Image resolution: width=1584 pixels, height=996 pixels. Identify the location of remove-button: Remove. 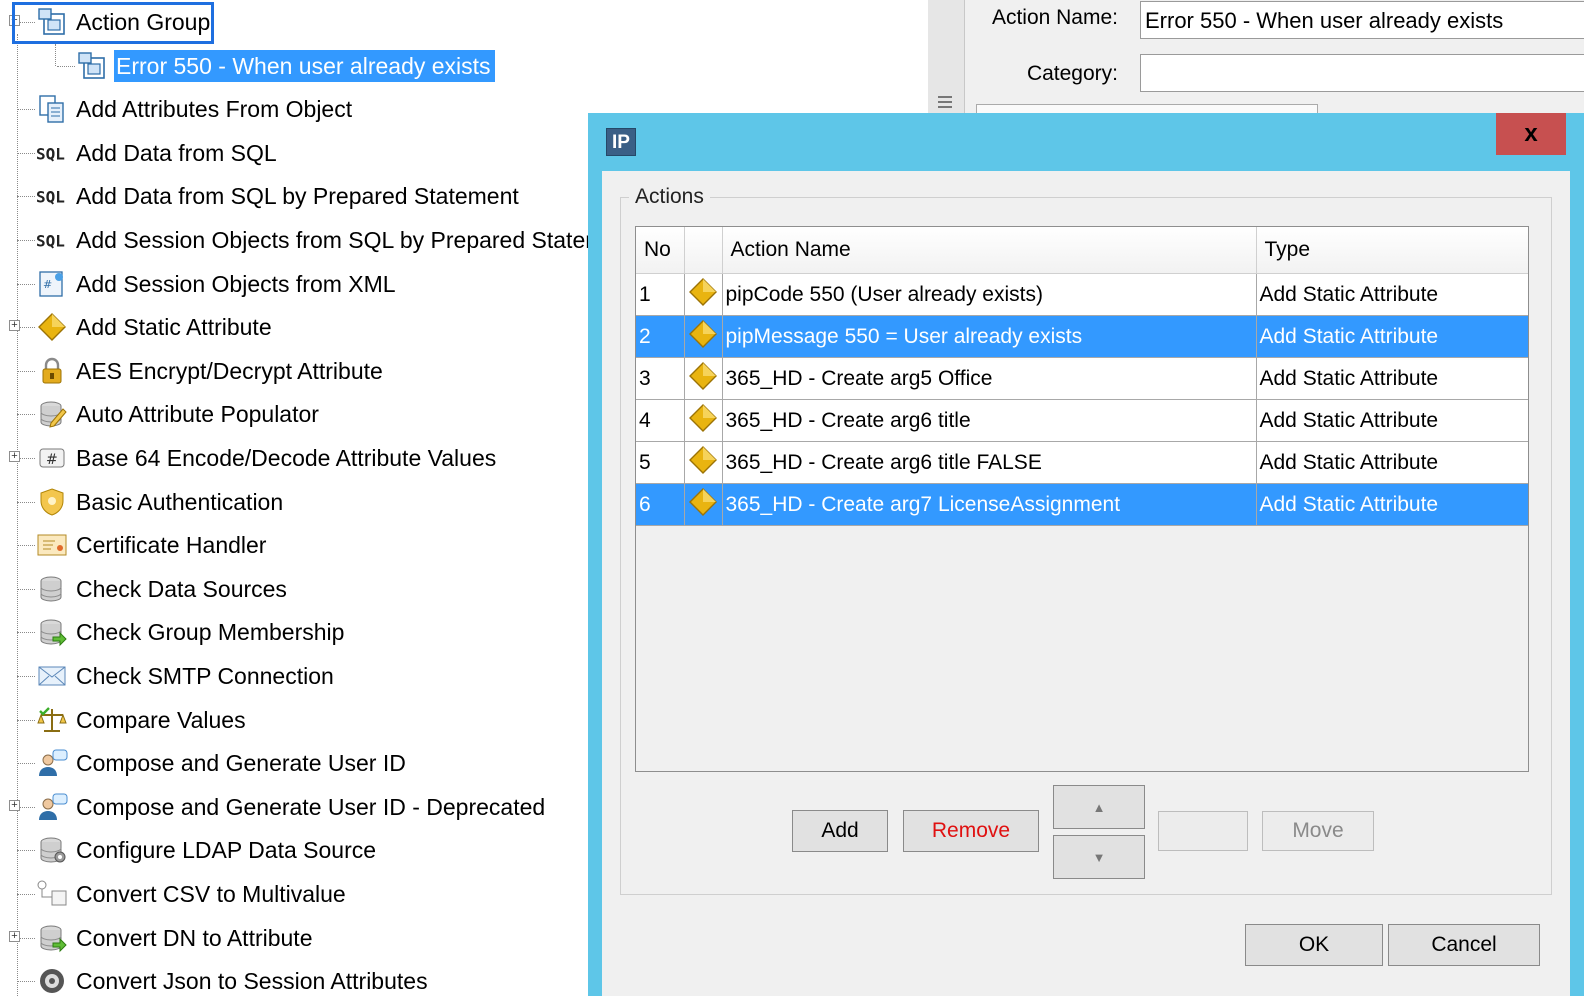
(971, 831).